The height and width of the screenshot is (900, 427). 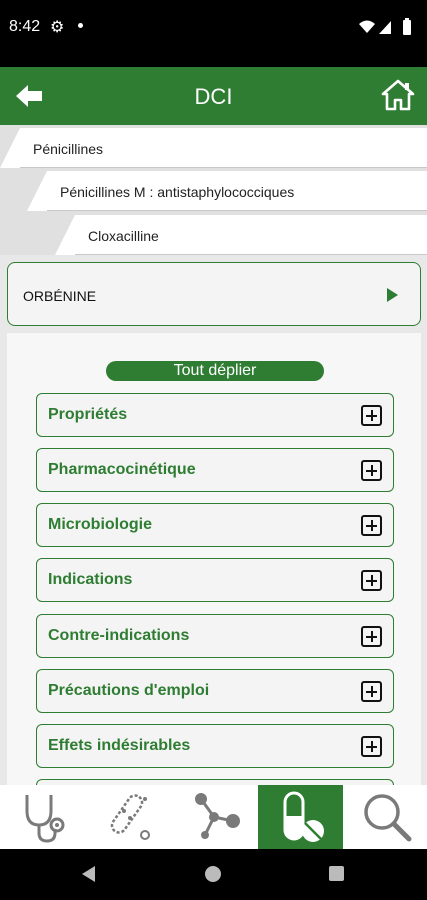 I want to click on status-indicators, so click(x=385, y=26).